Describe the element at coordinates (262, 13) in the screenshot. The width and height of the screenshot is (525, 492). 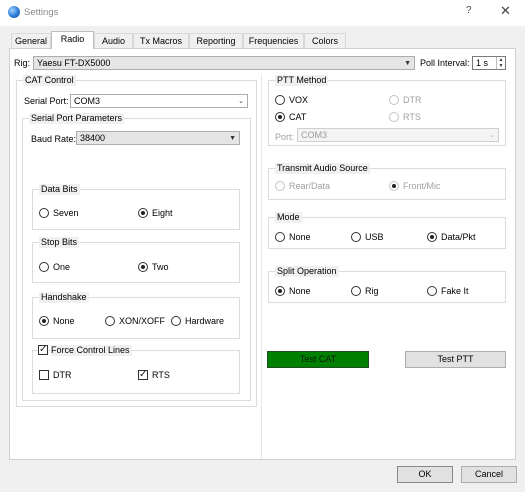
I see `title-bar` at that location.